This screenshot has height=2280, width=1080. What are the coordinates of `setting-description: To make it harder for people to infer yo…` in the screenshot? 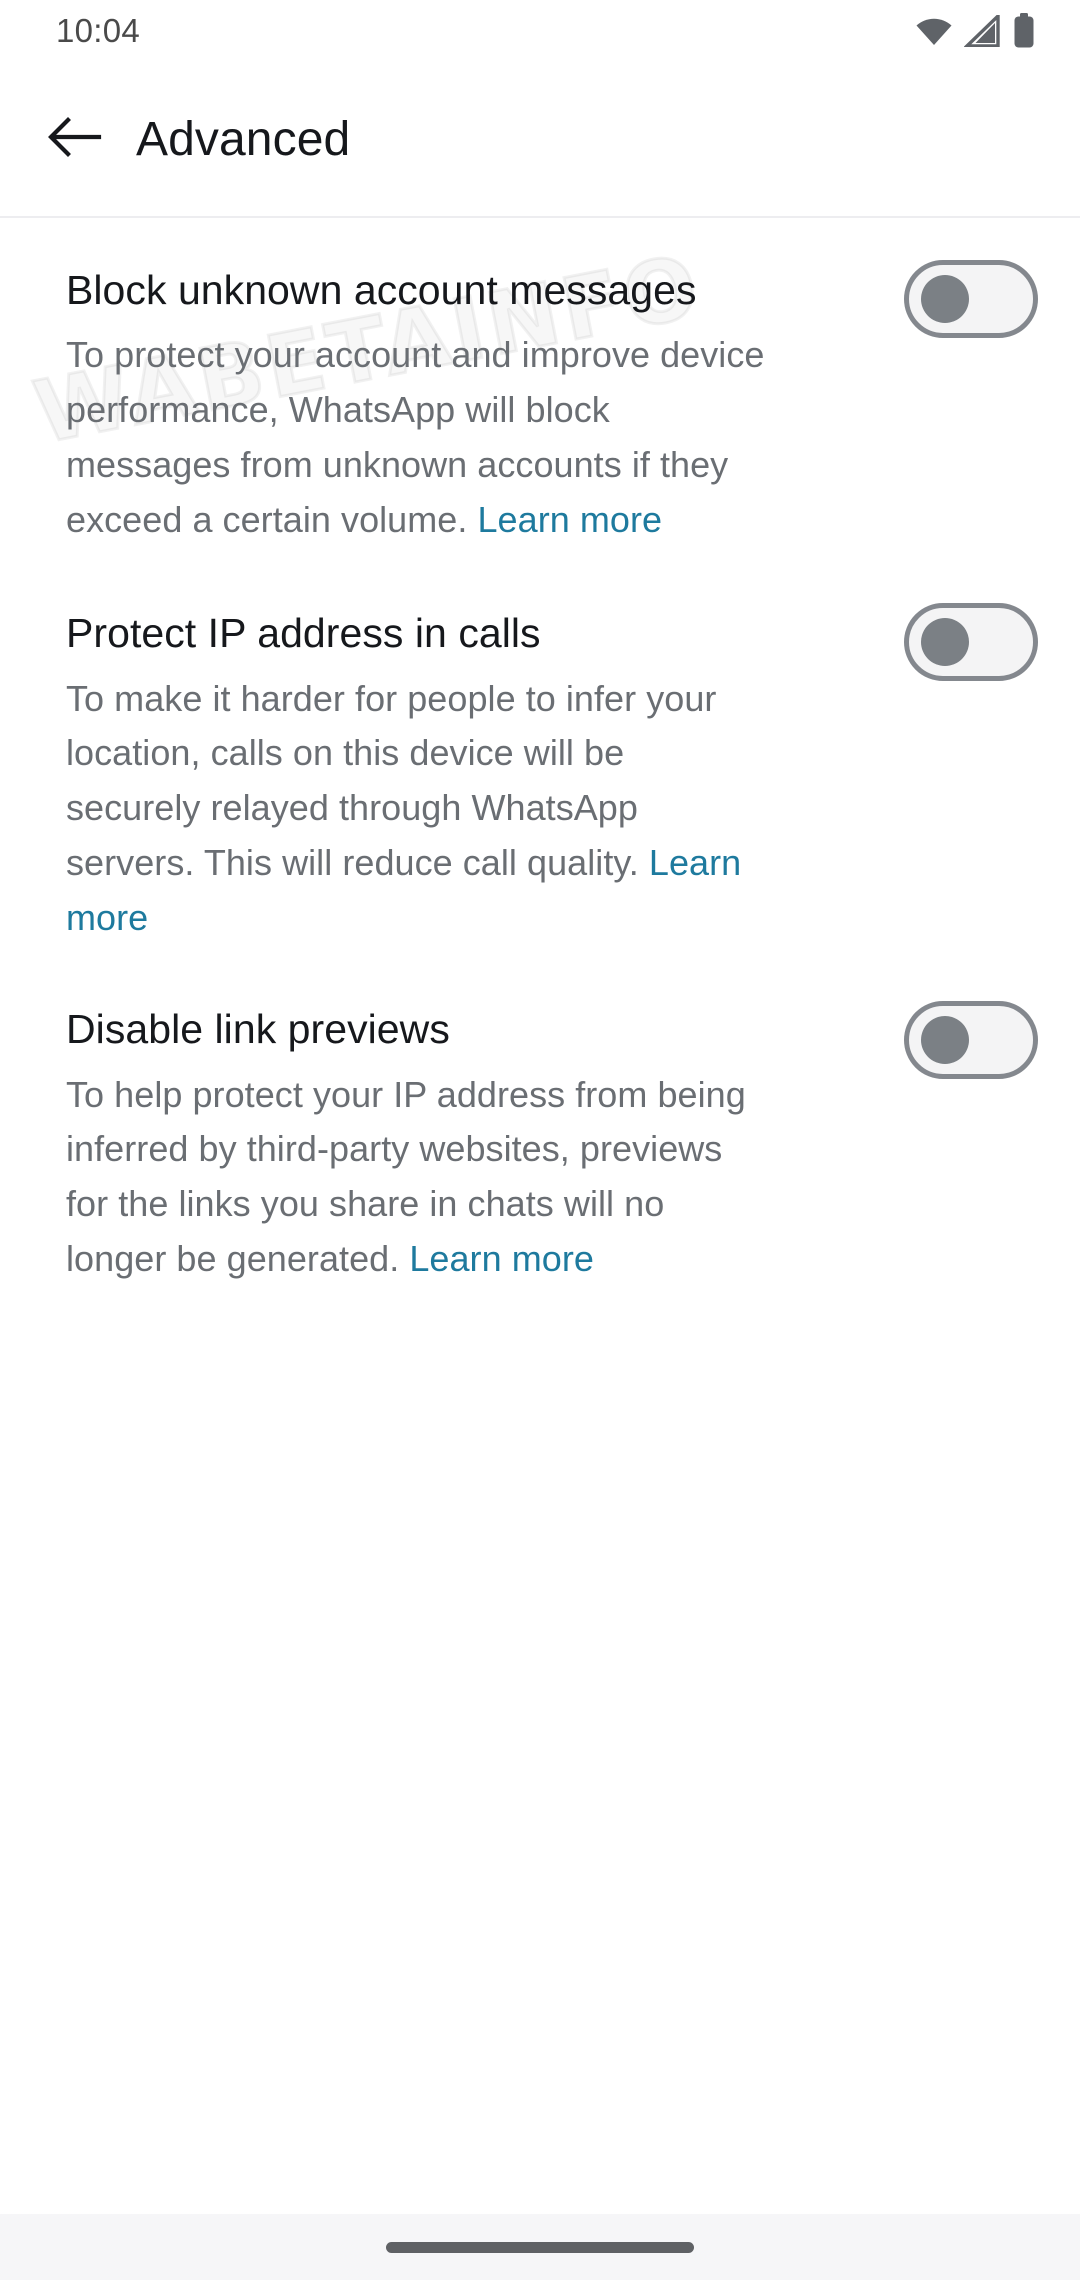 It's located at (416, 809).